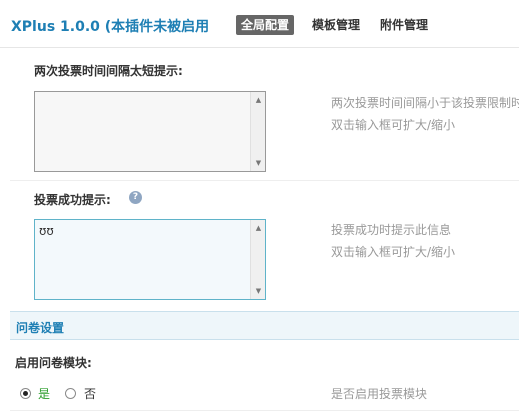 Image resolution: width=519 pixels, height=415 pixels. I want to click on interval-warning-hint: 两次投票时间间隔小于该投票限制时 双击输入框可扩大/缩小, so click(425, 114).